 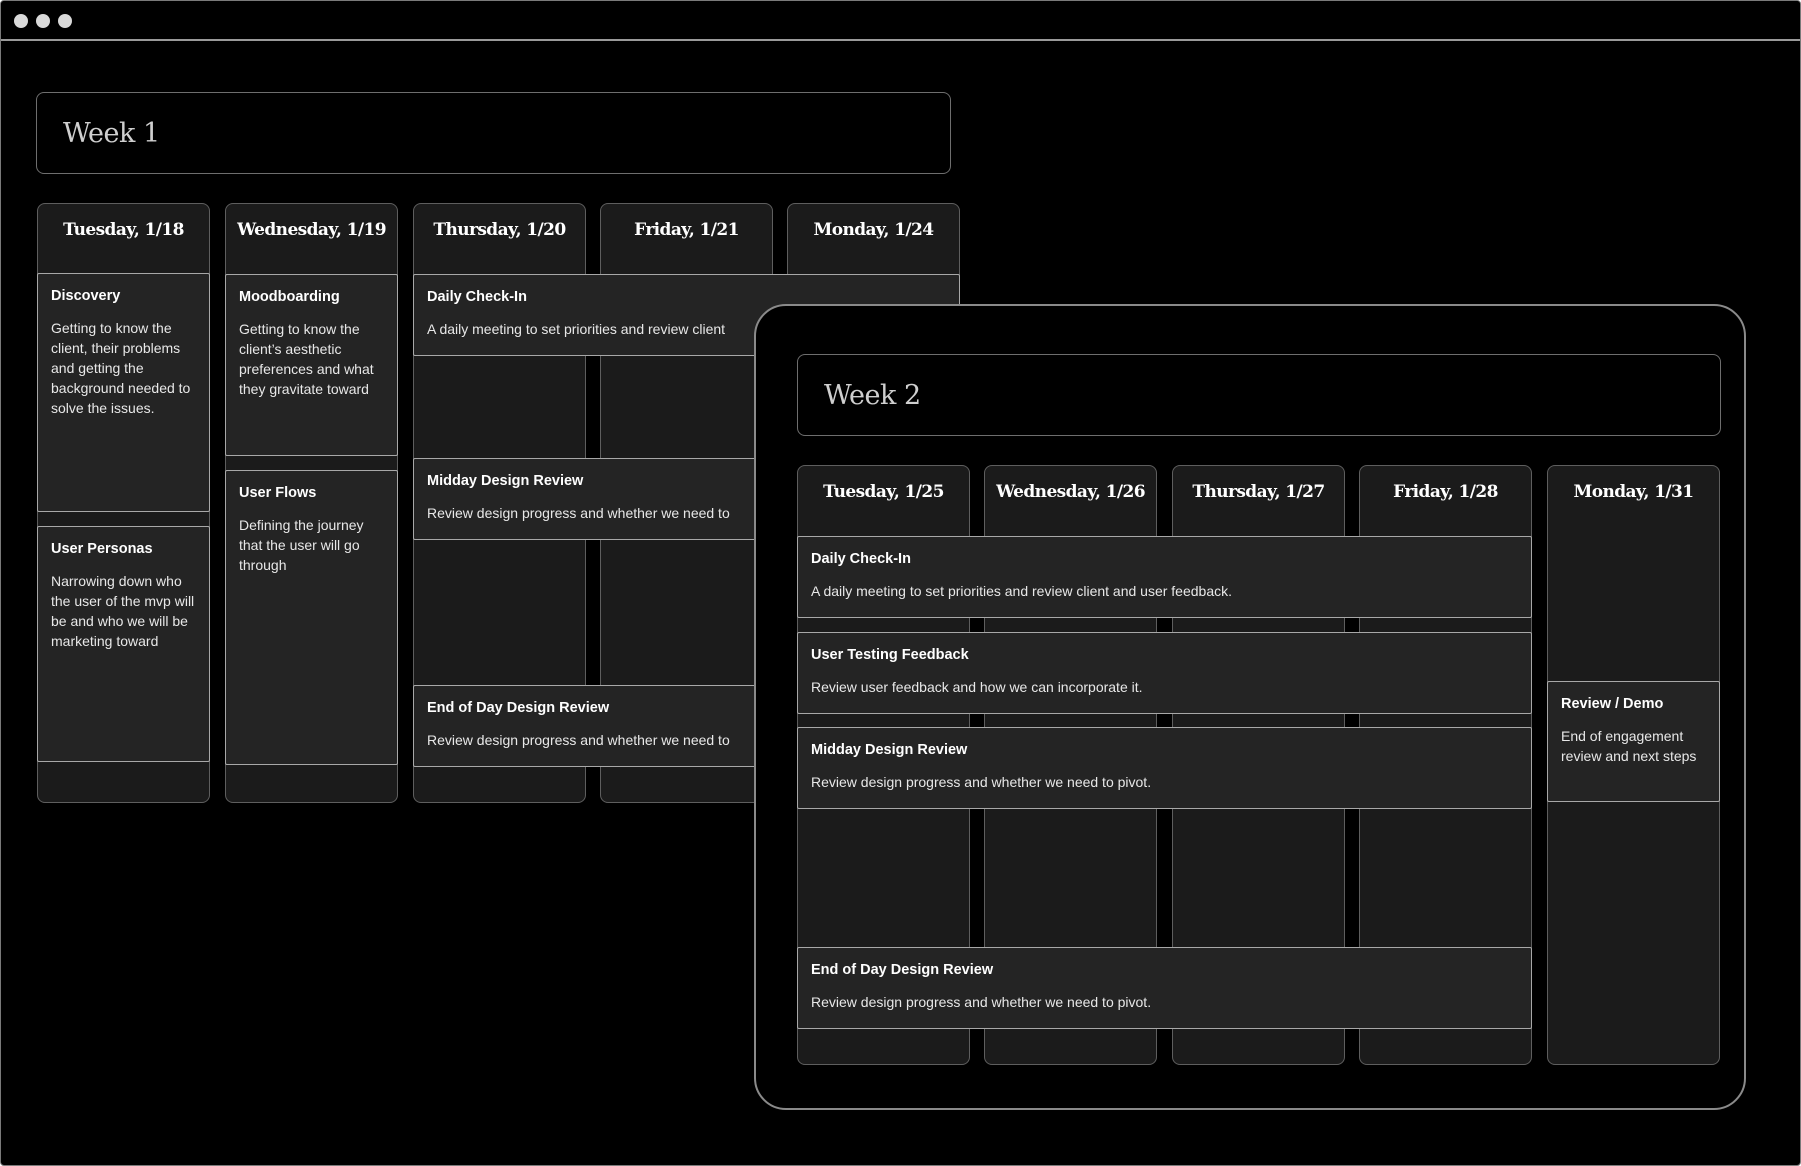 I want to click on week1-title: Week 1, so click(x=493, y=133).